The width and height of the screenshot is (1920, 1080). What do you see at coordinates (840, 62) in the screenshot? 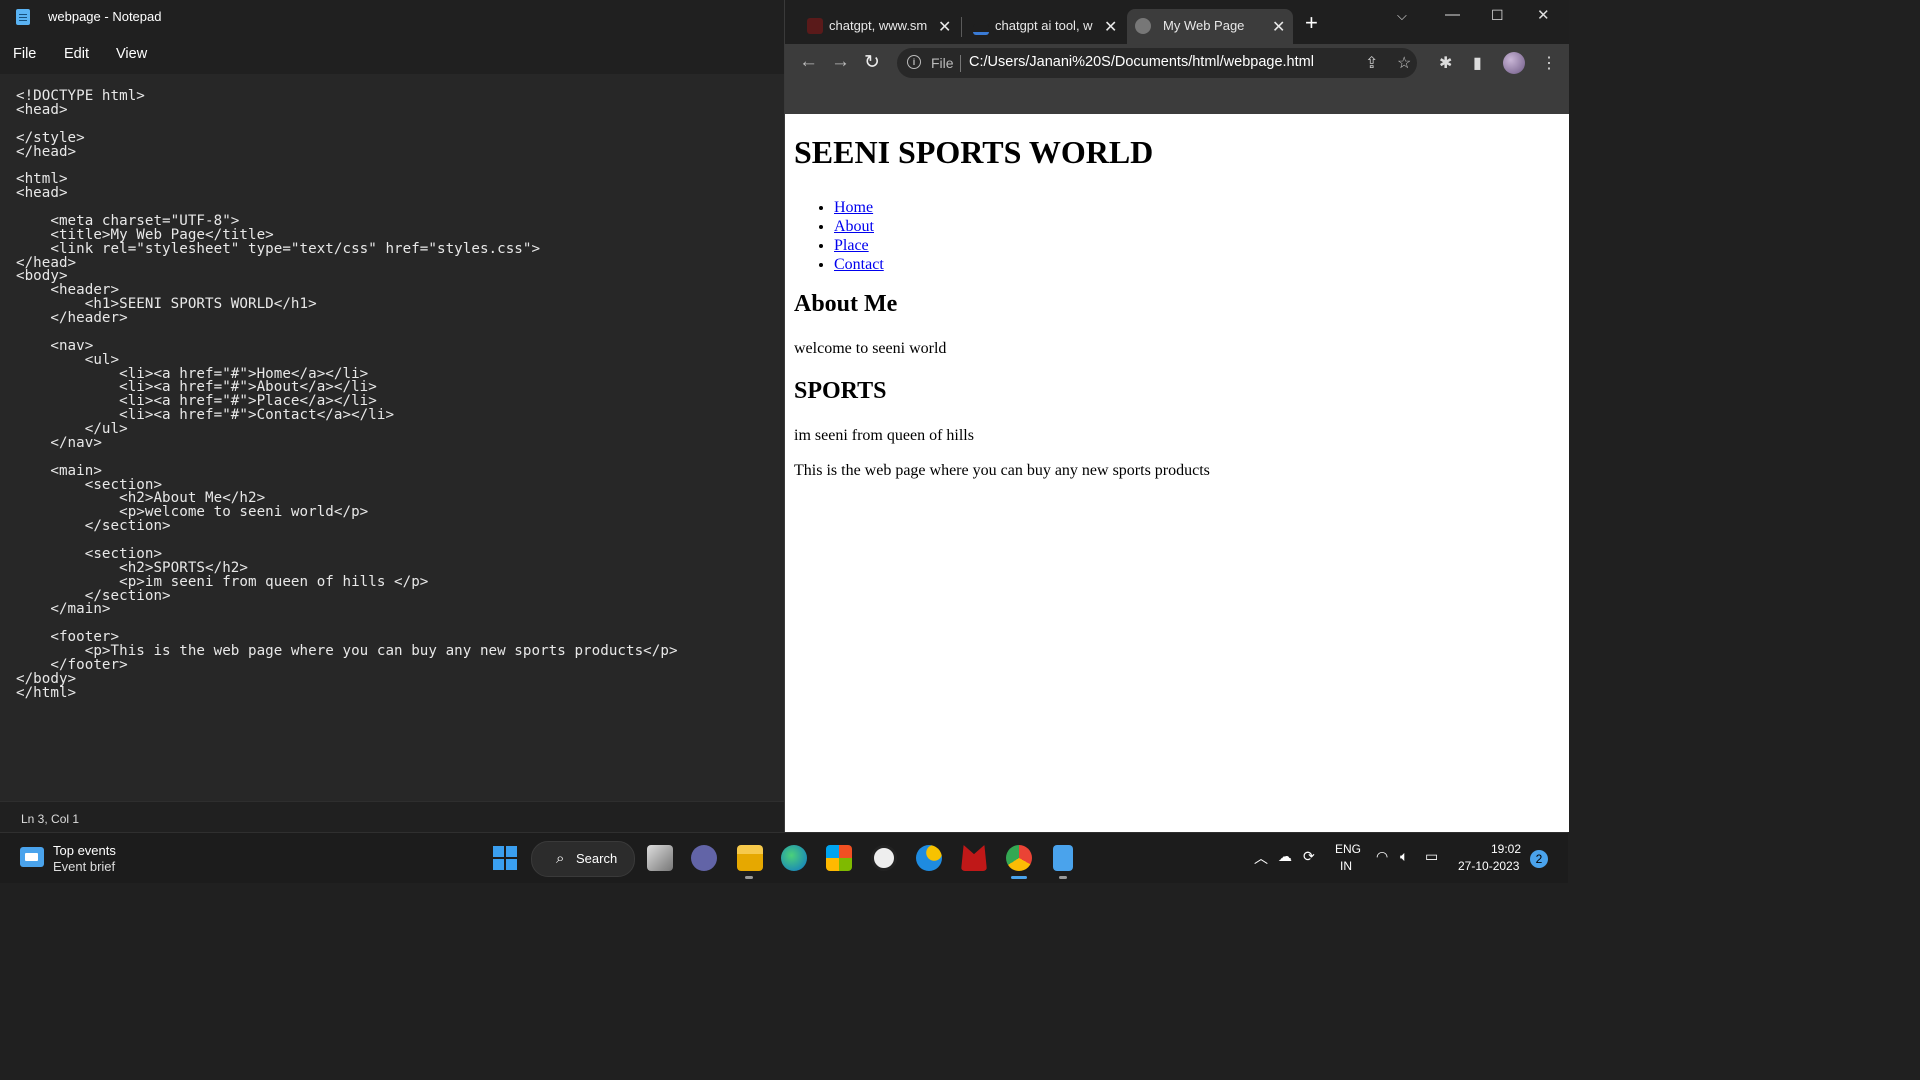
I see `forward-icon: →` at bounding box center [840, 62].